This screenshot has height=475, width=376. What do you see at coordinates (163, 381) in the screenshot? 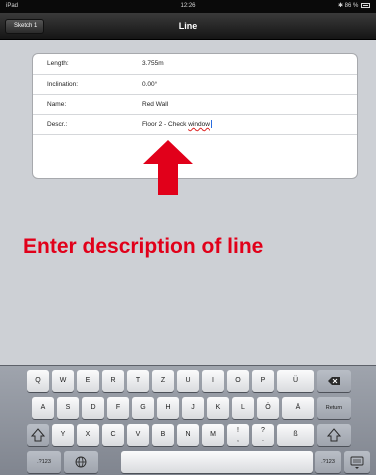
I see `key-z: Z` at bounding box center [163, 381].